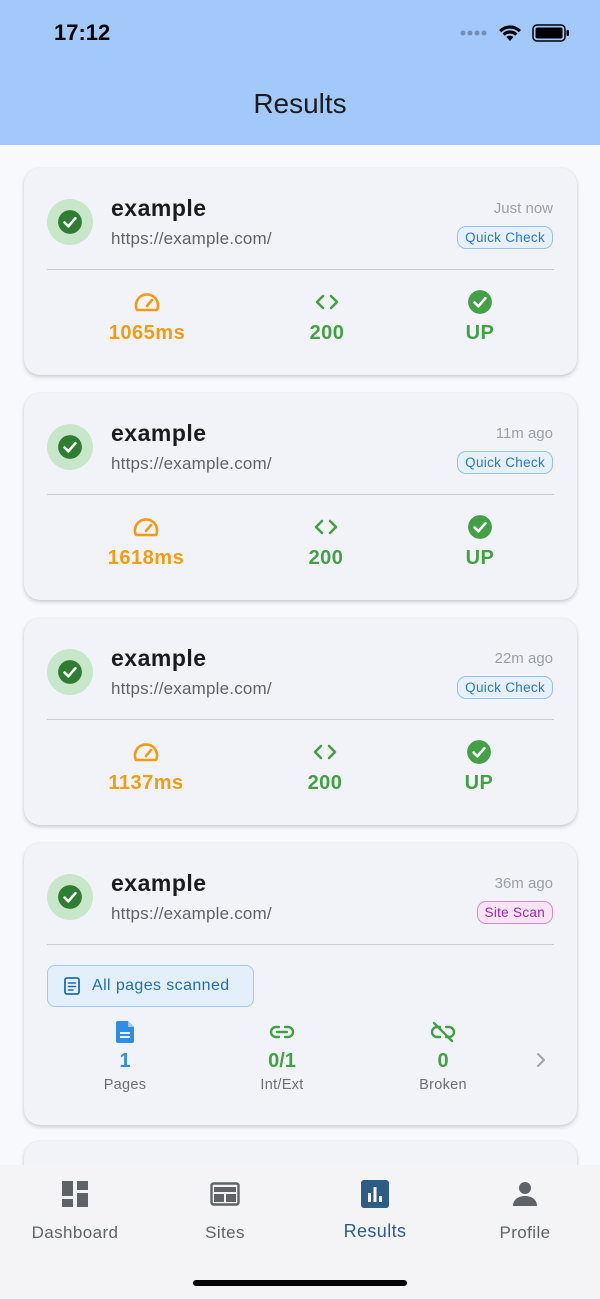 The image size is (600, 1299). What do you see at coordinates (75, 1211) in the screenshot?
I see `tab-dashboard: Dashboard` at bounding box center [75, 1211].